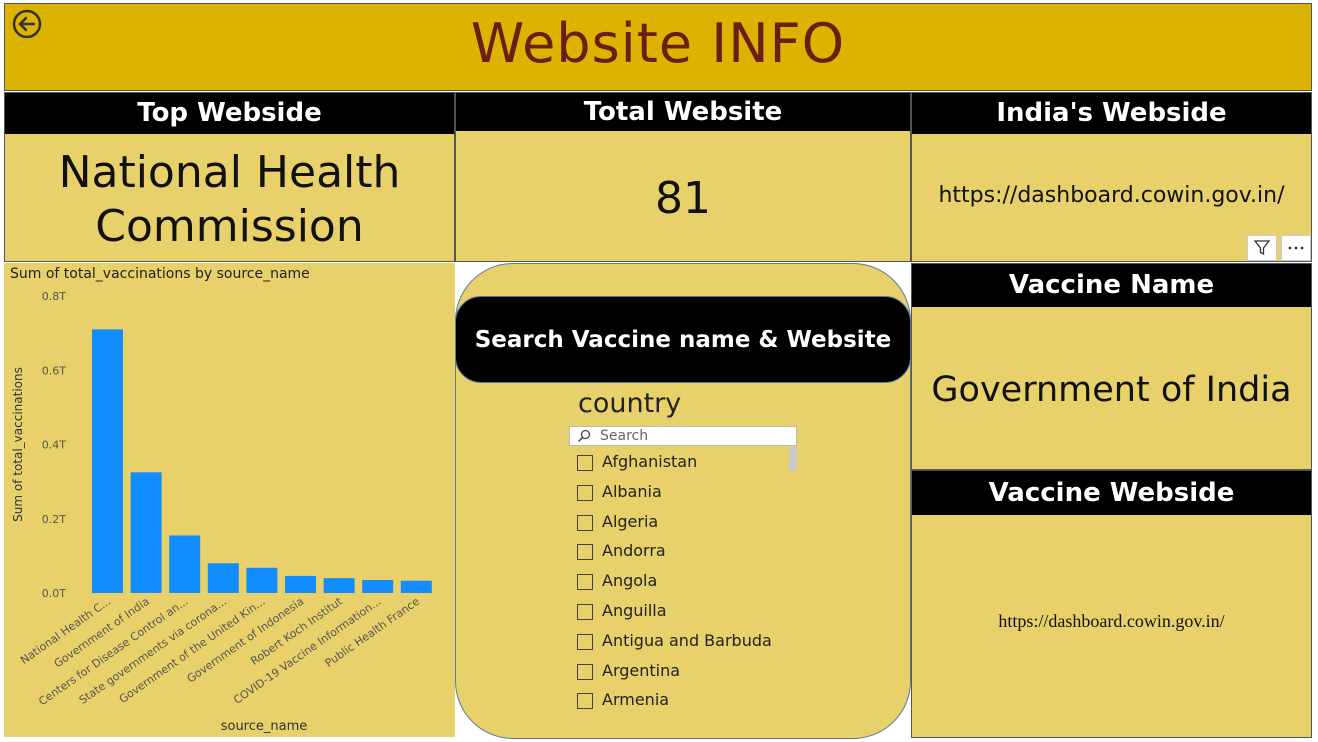  I want to click on country-label: Armenia, so click(636, 700).